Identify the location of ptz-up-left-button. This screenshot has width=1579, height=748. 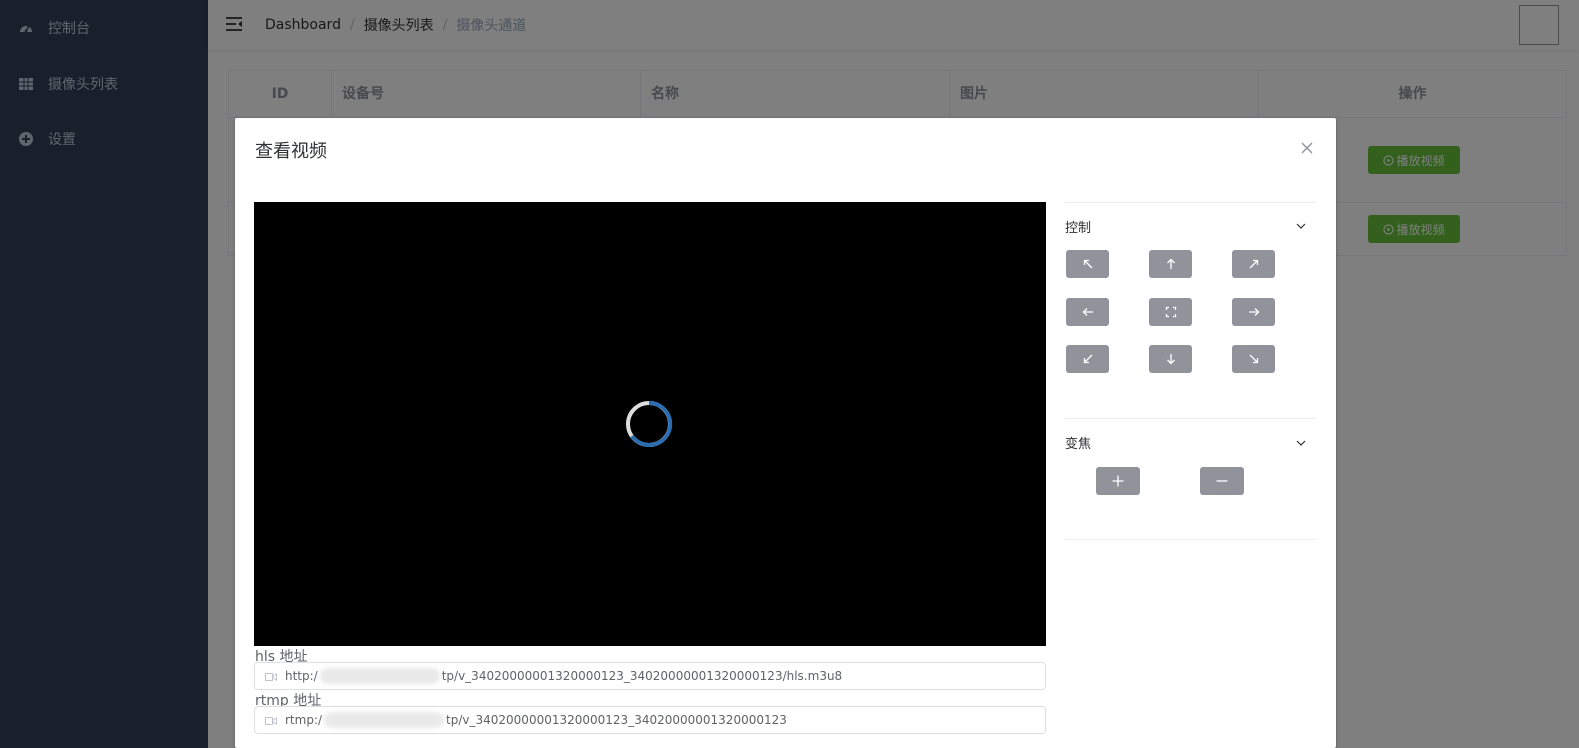
(1087, 264).